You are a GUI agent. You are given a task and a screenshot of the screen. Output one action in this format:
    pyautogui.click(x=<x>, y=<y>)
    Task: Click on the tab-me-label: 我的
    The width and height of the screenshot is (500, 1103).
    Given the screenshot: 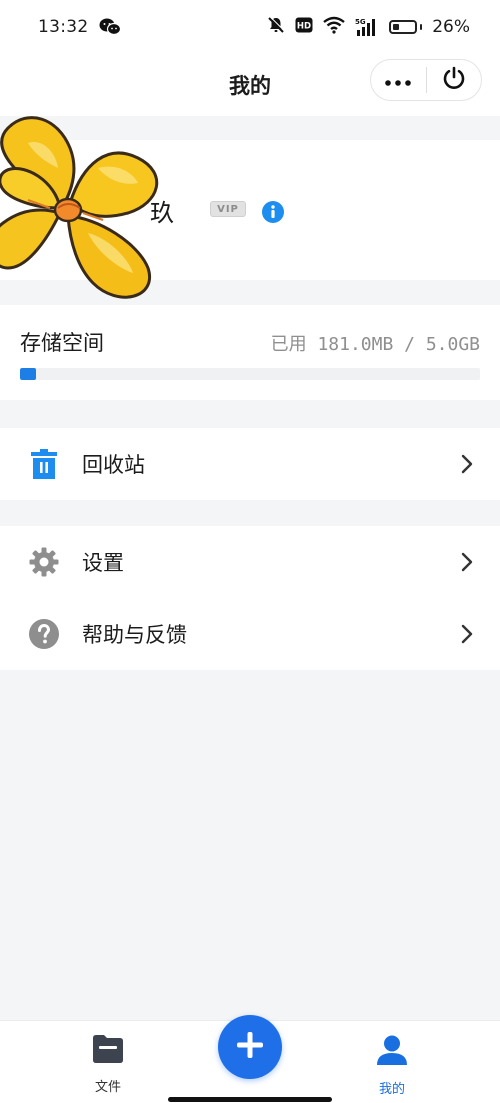 What is the action you would take?
    pyautogui.click(x=391, y=1089)
    